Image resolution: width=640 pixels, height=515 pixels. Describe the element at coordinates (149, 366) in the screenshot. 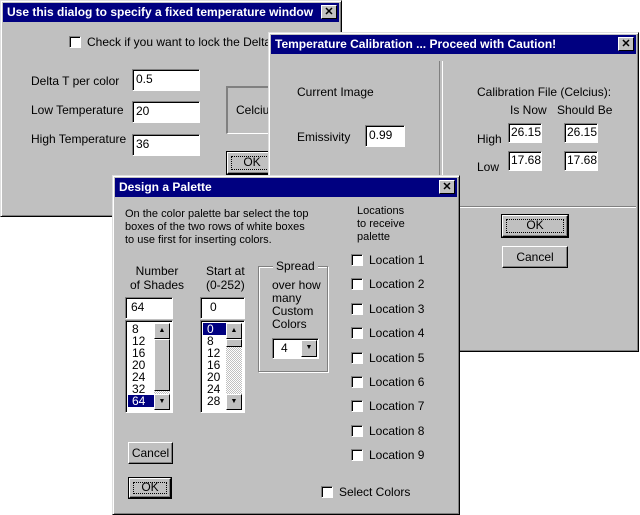

I see `shades-listbox: 8 12 16 20 24 32 64 ▲ ▼` at that location.